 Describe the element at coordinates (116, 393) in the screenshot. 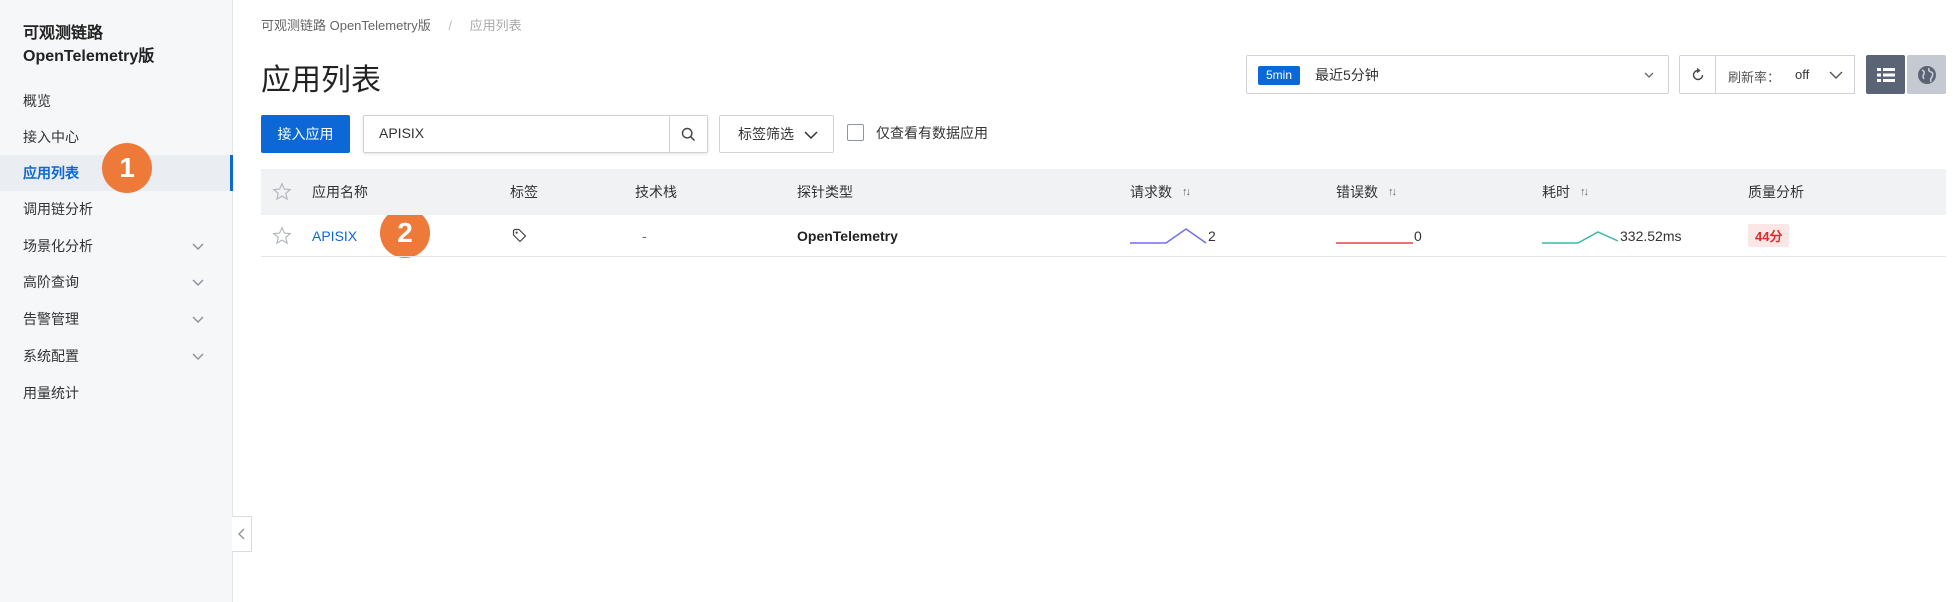

I see `sidebar-item-usage-stats: 用量统计` at that location.